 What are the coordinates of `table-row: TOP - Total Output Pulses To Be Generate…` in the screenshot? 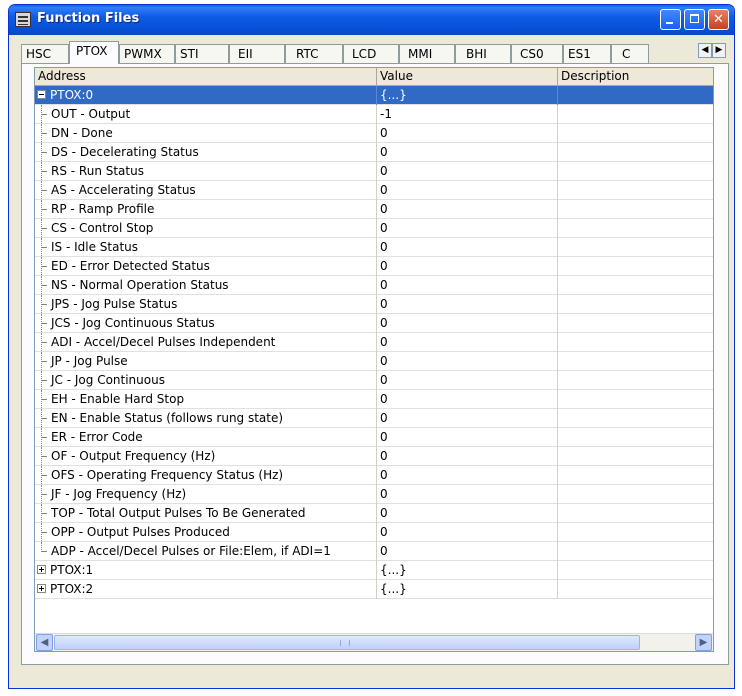 It's located at (374, 513).